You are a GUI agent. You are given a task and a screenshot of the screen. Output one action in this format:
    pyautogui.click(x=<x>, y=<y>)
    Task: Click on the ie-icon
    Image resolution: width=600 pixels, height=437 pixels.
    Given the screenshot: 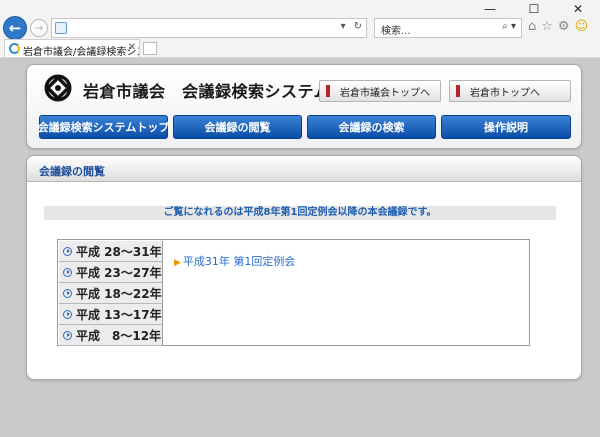 What is the action you would take?
    pyautogui.click(x=14, y=48)
    